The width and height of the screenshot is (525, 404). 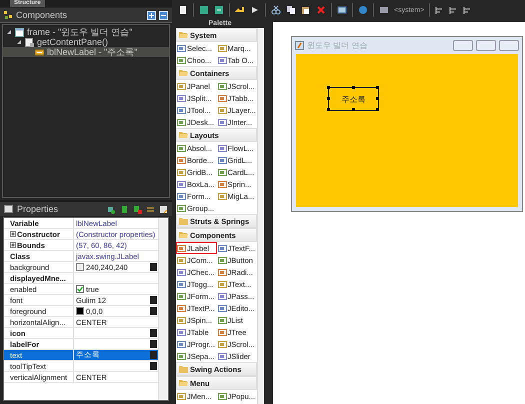 What do you see at coordinates (306, 10) in the screenshot?
I see `paste-icon` at bounding box center [306, 10].